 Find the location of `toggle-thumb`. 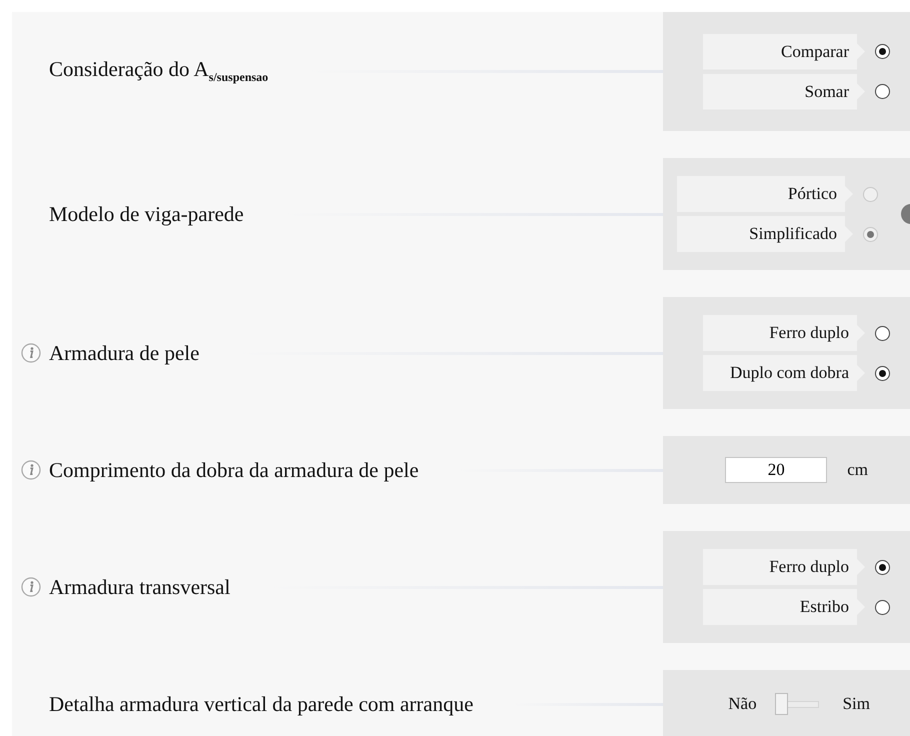

toggle-thumb is located at coordinates (781, 704).